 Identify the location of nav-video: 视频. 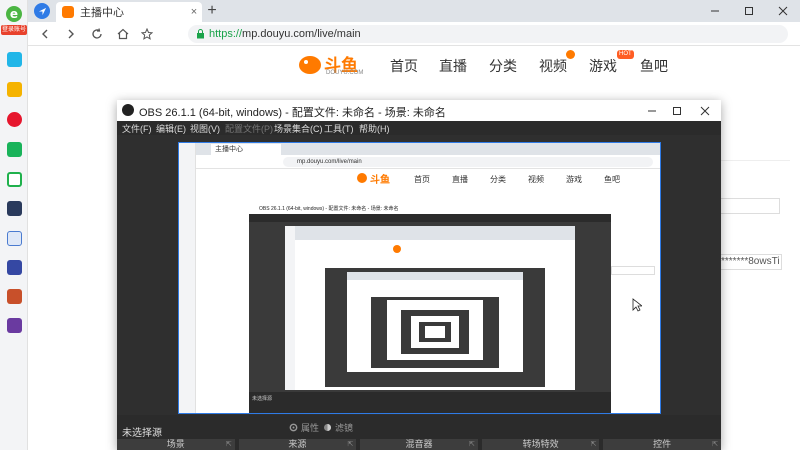
(553, 66).